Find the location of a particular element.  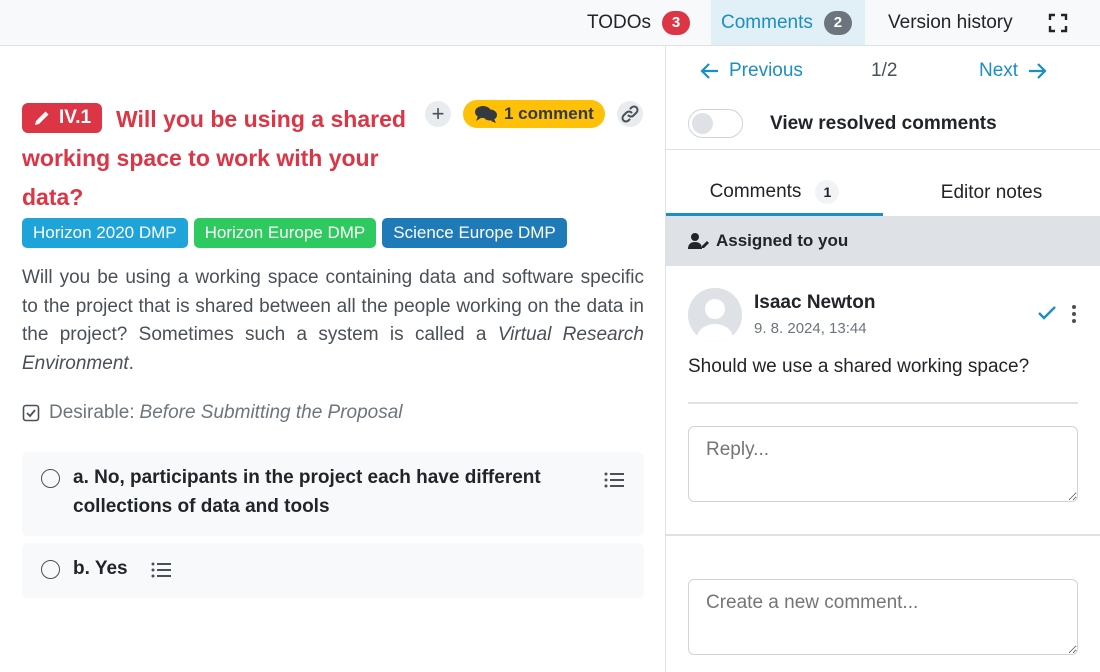

add-button: + is located at coordinates (438, 114).